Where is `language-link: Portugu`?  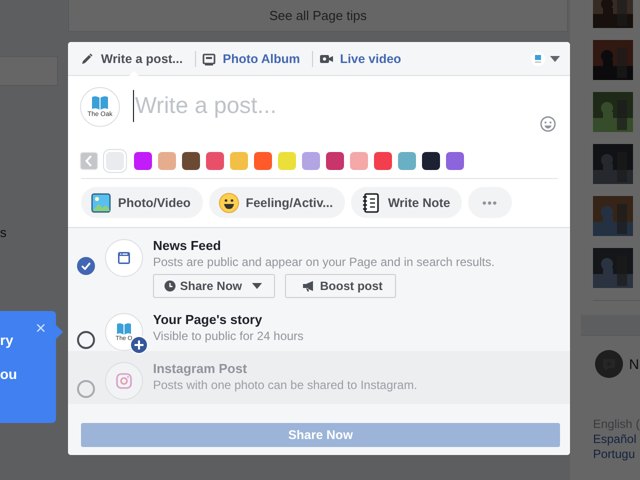 language-link: Portugu is located at coordinates (616, 454).